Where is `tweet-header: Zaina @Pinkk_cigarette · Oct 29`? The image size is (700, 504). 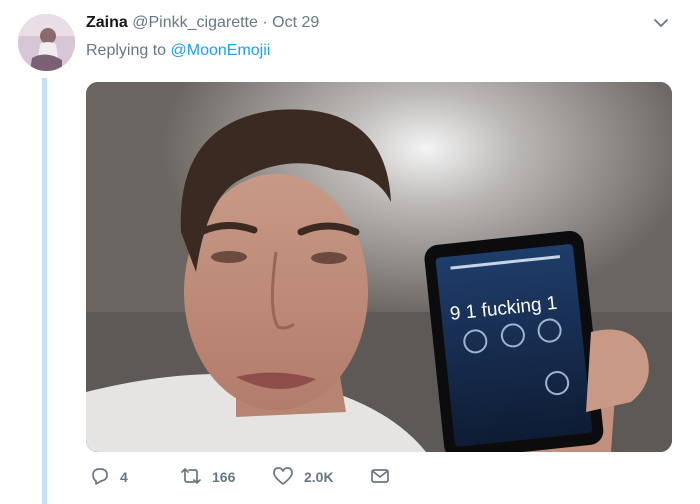
tweet-header: Zaina @Pinkk_cigarette · Oct 29 is located at coordinates (202, 23).